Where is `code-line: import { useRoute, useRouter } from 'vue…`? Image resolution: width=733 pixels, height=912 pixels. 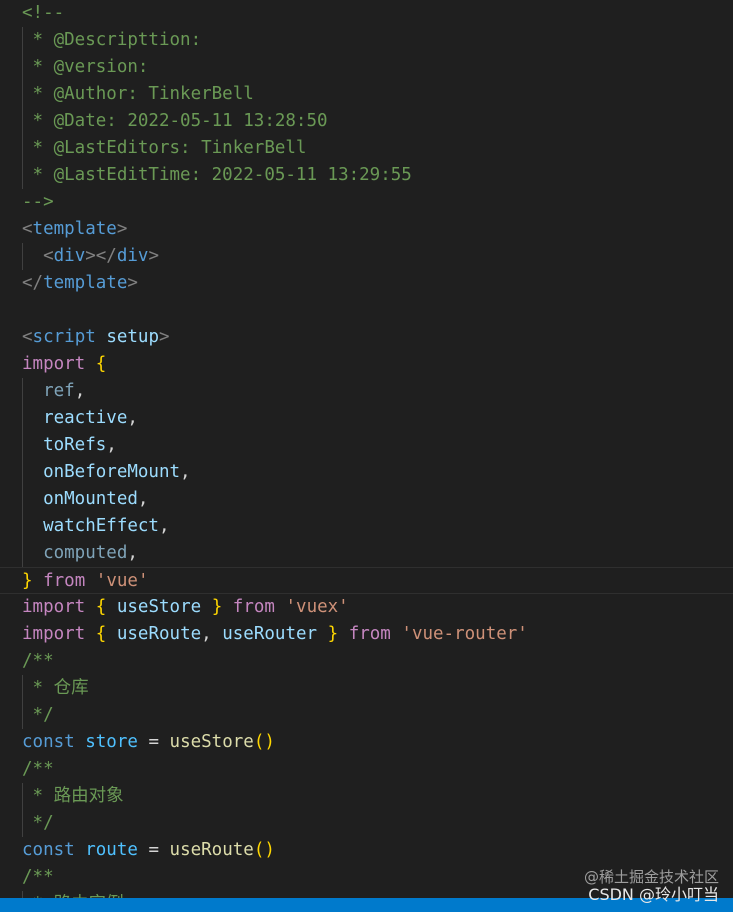 code-line: import { useRoute, useRouter } from 'vue… is located at coordinates (366, 634).